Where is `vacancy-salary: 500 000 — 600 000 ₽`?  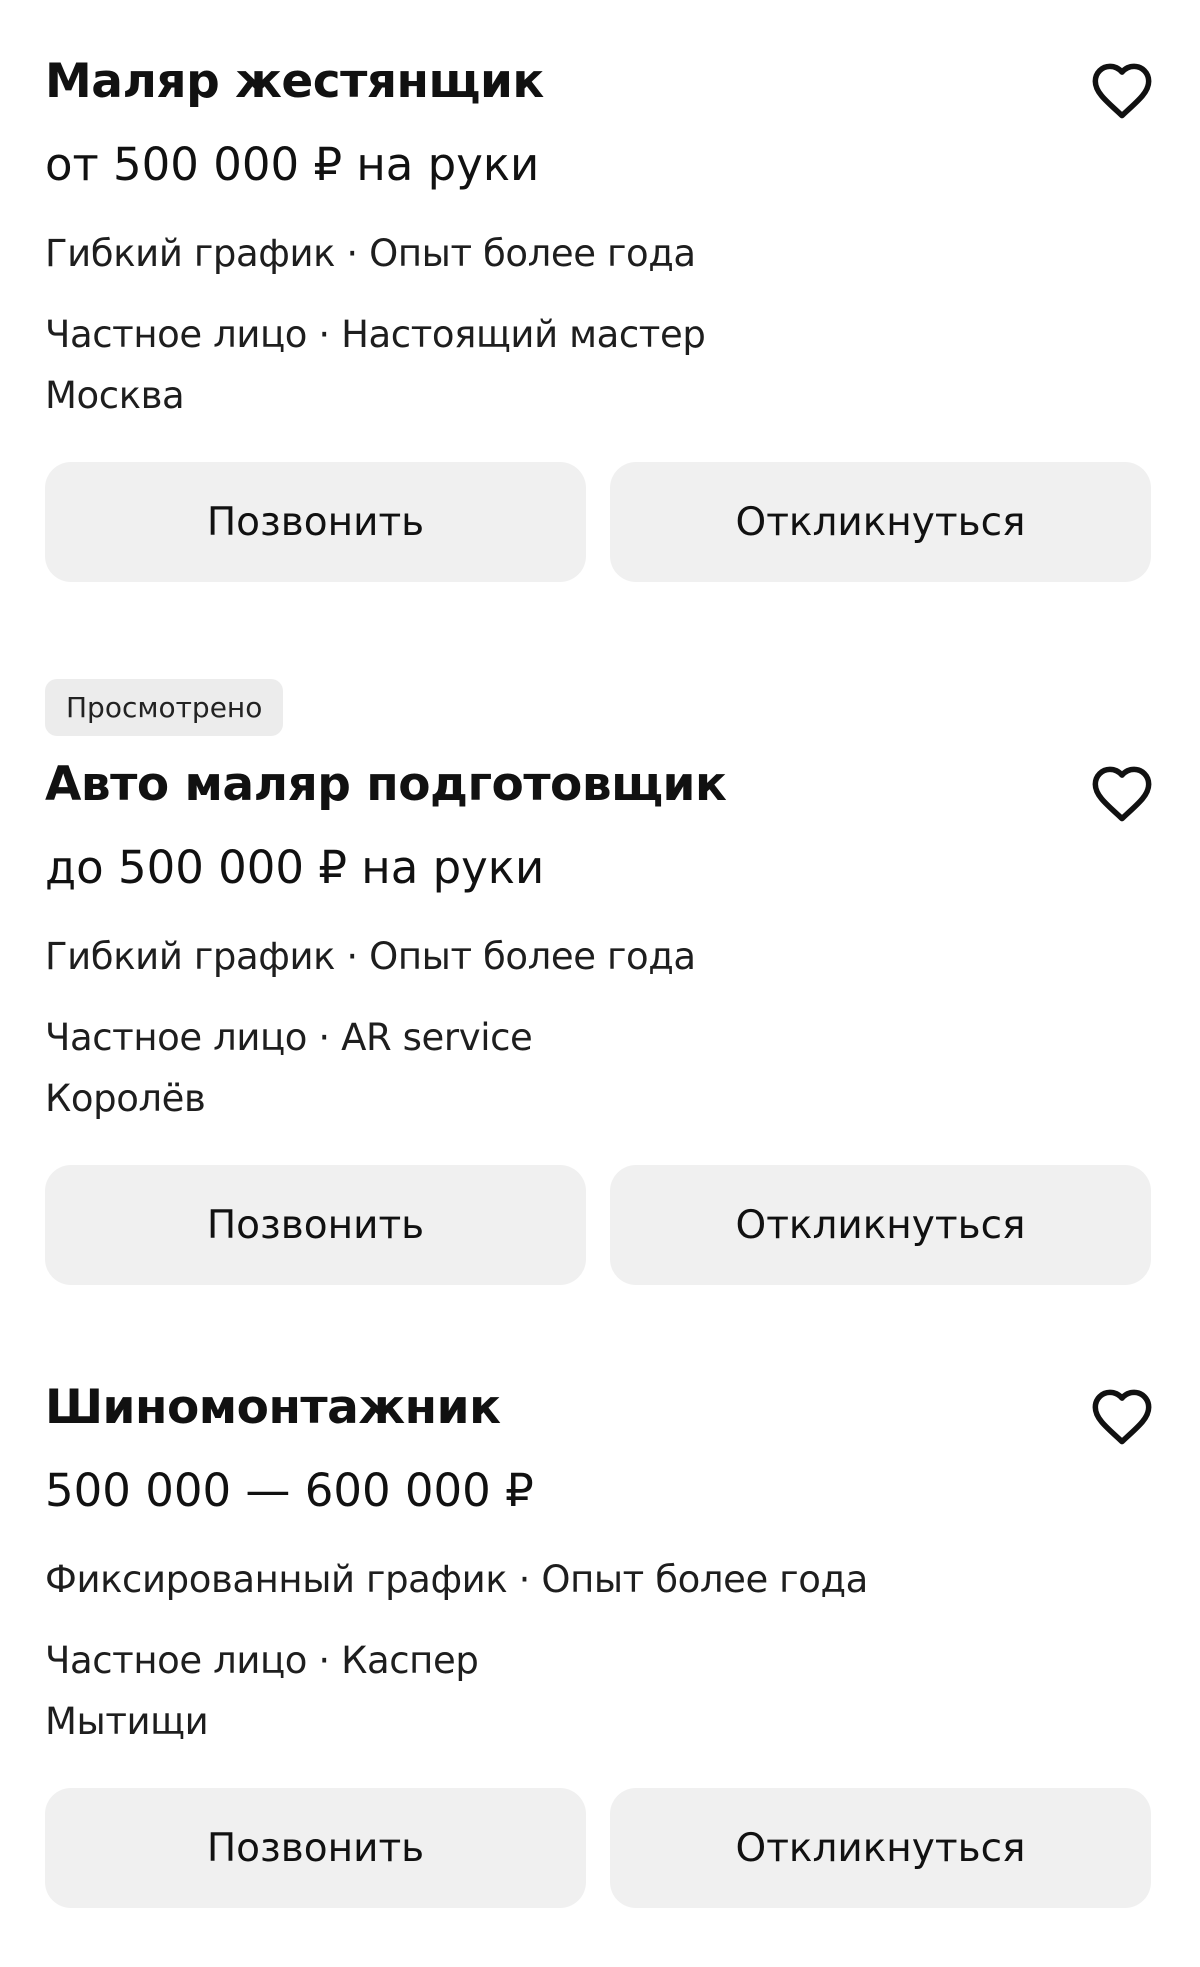
vacancy-salary: 500 000 — 600 000 ₽ is located at coordinates (289, 1490).